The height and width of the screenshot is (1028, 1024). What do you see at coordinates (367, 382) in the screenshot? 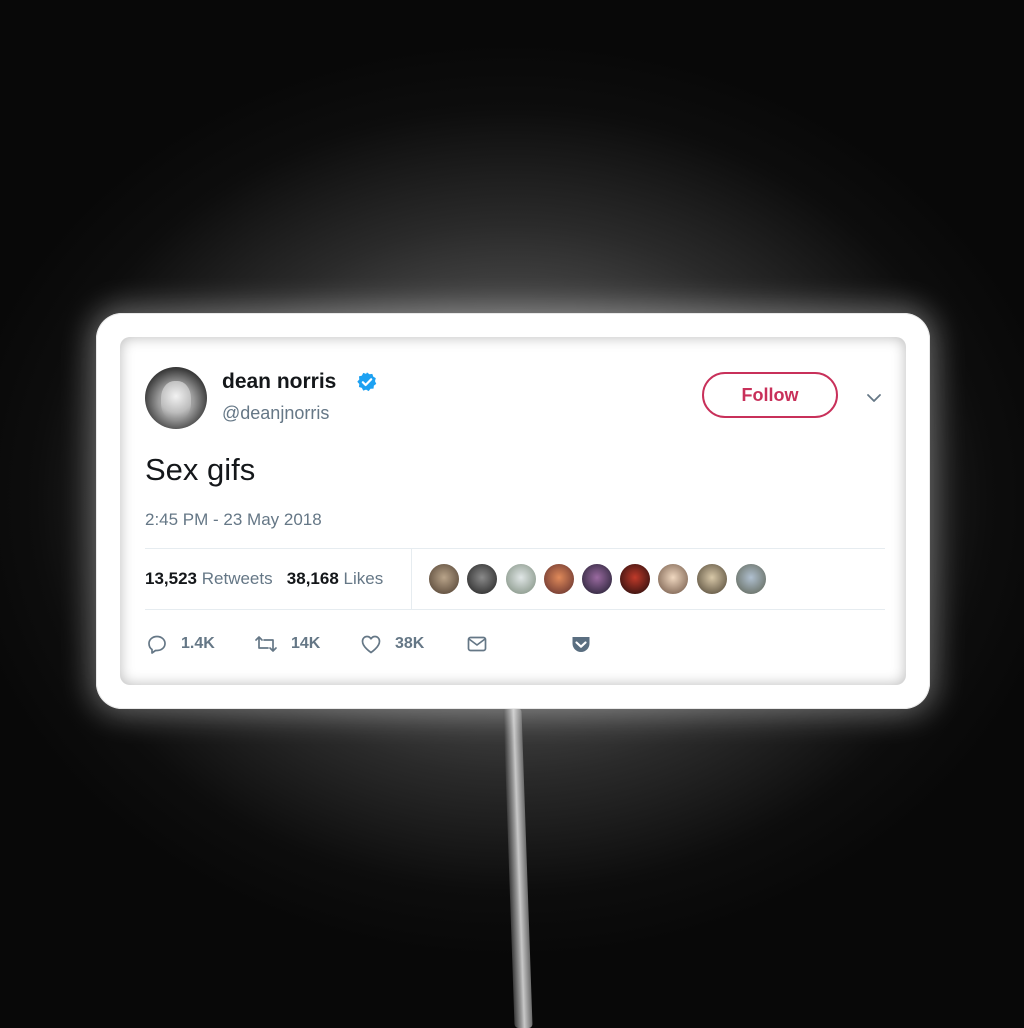
I see `verified-badge-icon` at bounding box center [367, 382].